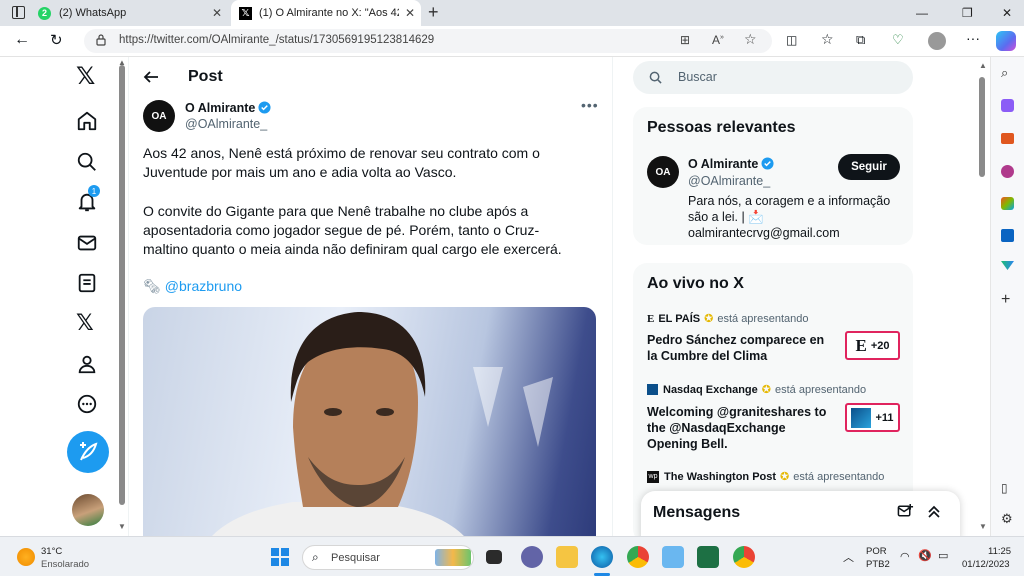 The height and width of the screenshot is (576, 1024). Describe the element at coordinates (860, 40) in the screenshot. I see `collections-icon: ⧉` at that location.